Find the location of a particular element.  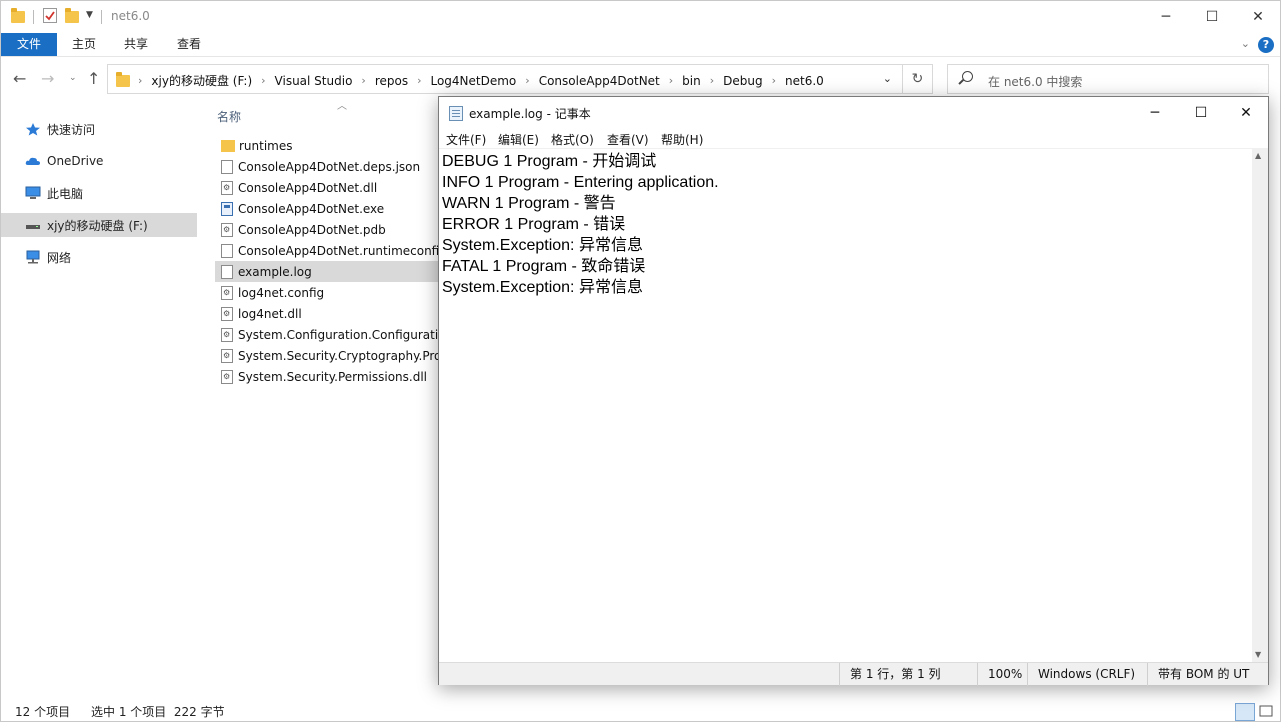

sidebar-item-this-pc: 此电脑 is located at coordinates (99, 193).